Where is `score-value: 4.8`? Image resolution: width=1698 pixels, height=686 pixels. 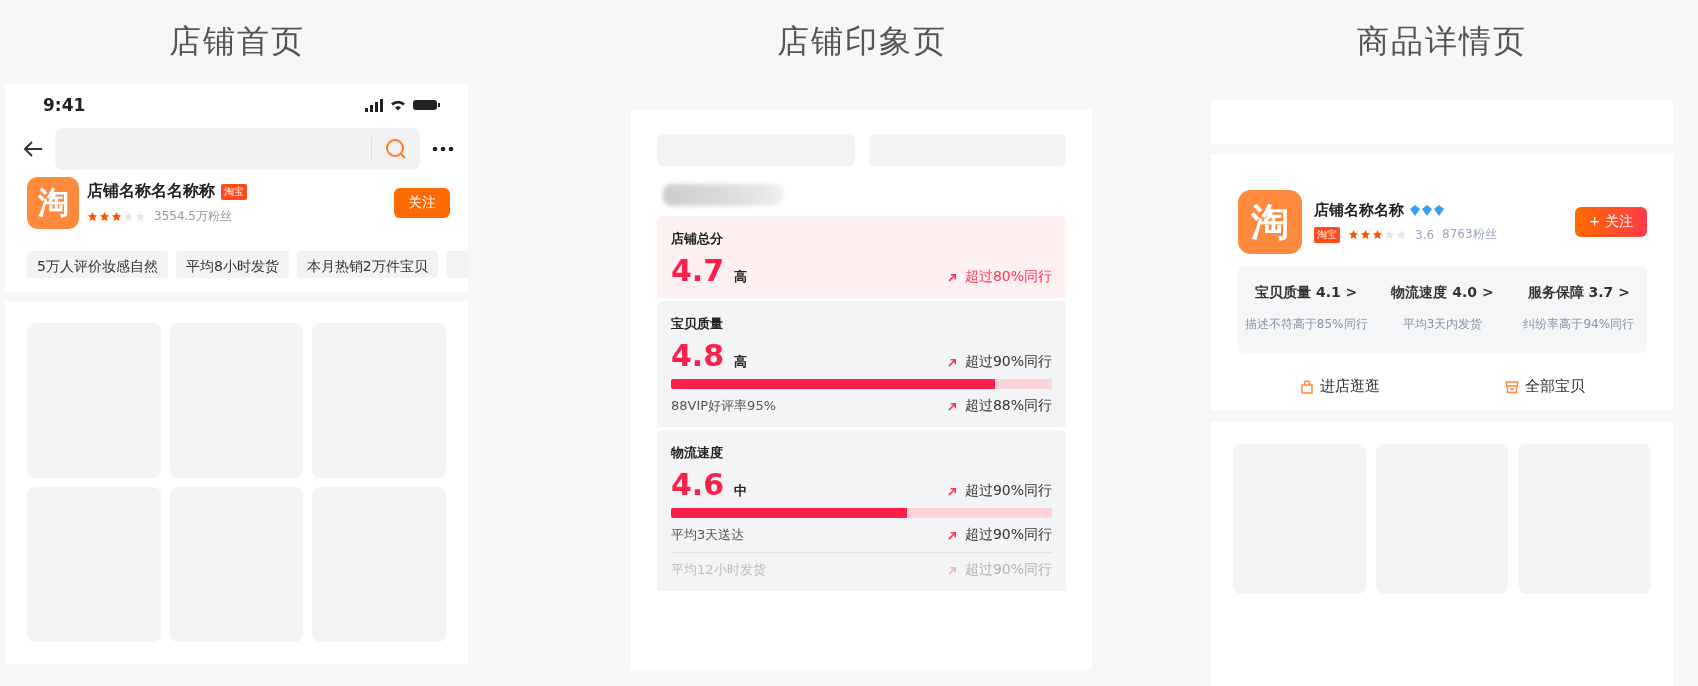 score-value: 4.8 is located at coordinates (698, 356).